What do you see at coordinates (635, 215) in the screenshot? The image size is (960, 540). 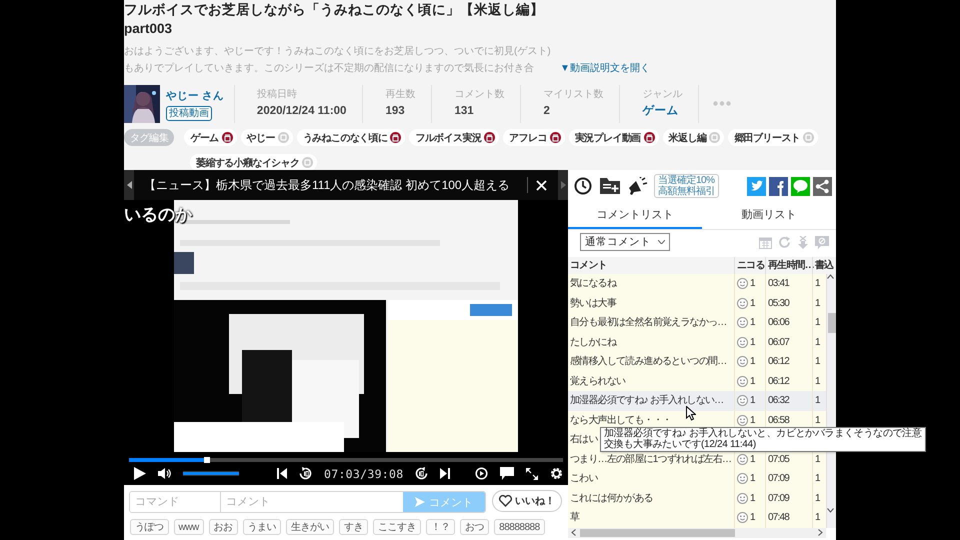 I see `tab: コメントリスト` at bounding box center [635, 215].